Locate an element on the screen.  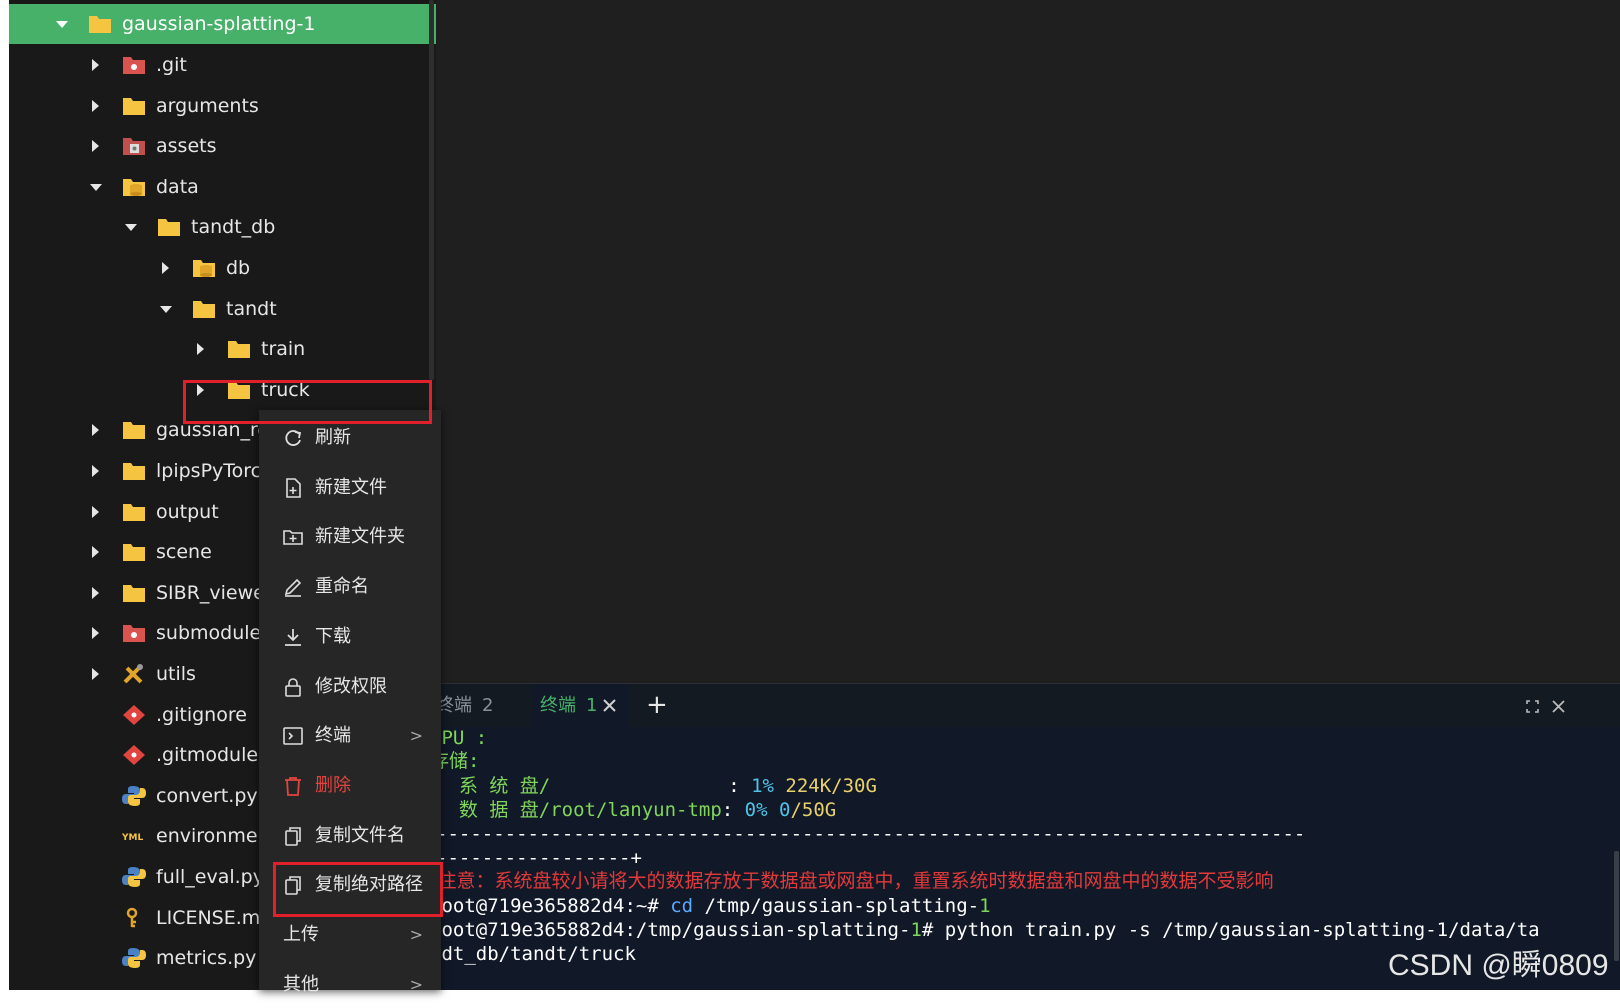
menu-item-label: 其他 is located at coordinates (301, 984).